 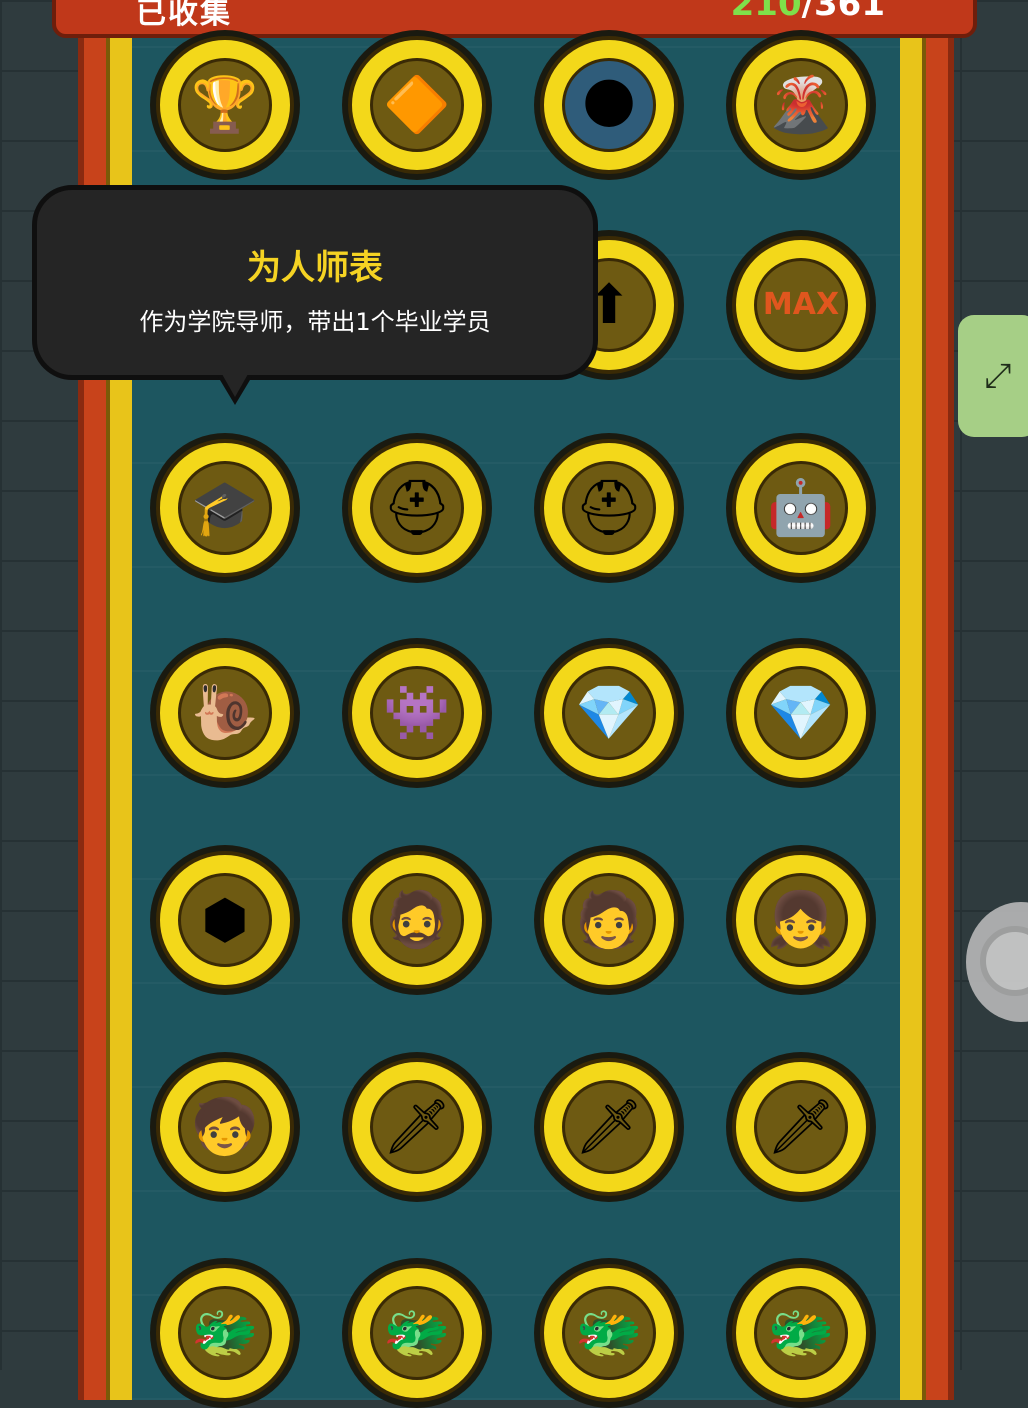 I want to click on bronze-beast-icon: 🐲, so click(x=417, y=1333).